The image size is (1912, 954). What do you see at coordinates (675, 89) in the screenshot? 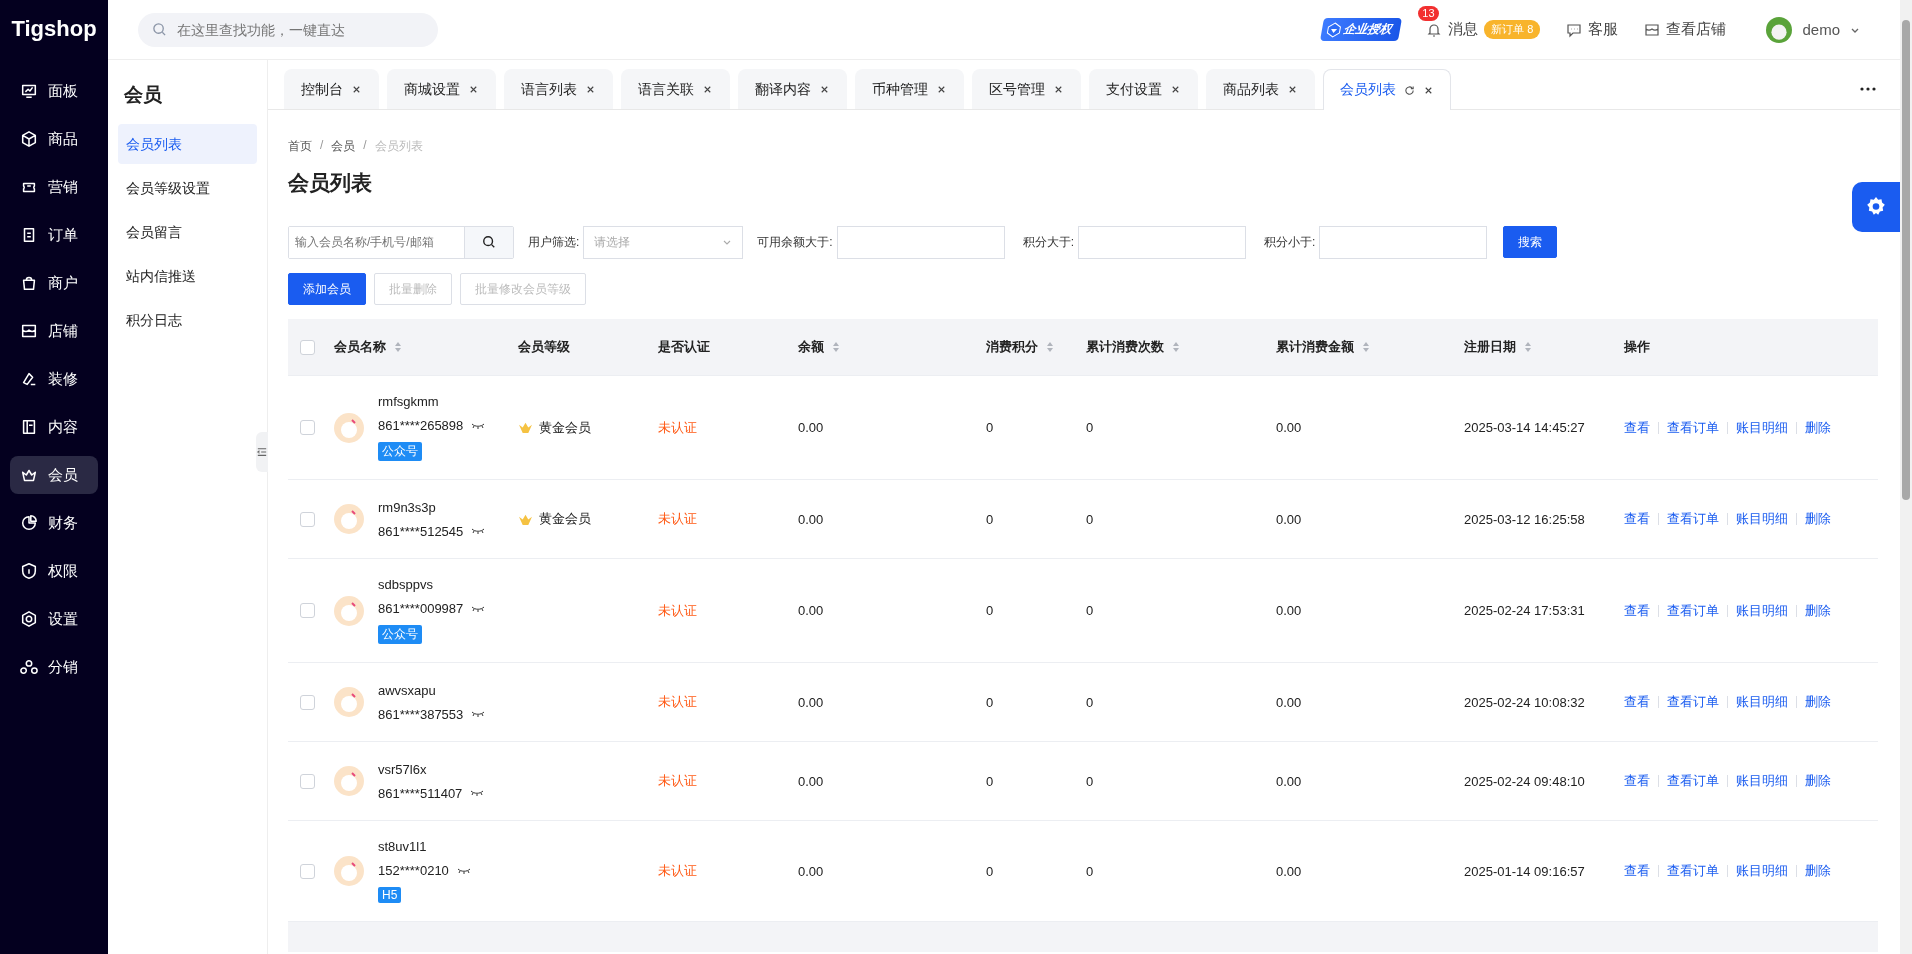
I see `tab: 语言关联` at bounding box center [675, 89].